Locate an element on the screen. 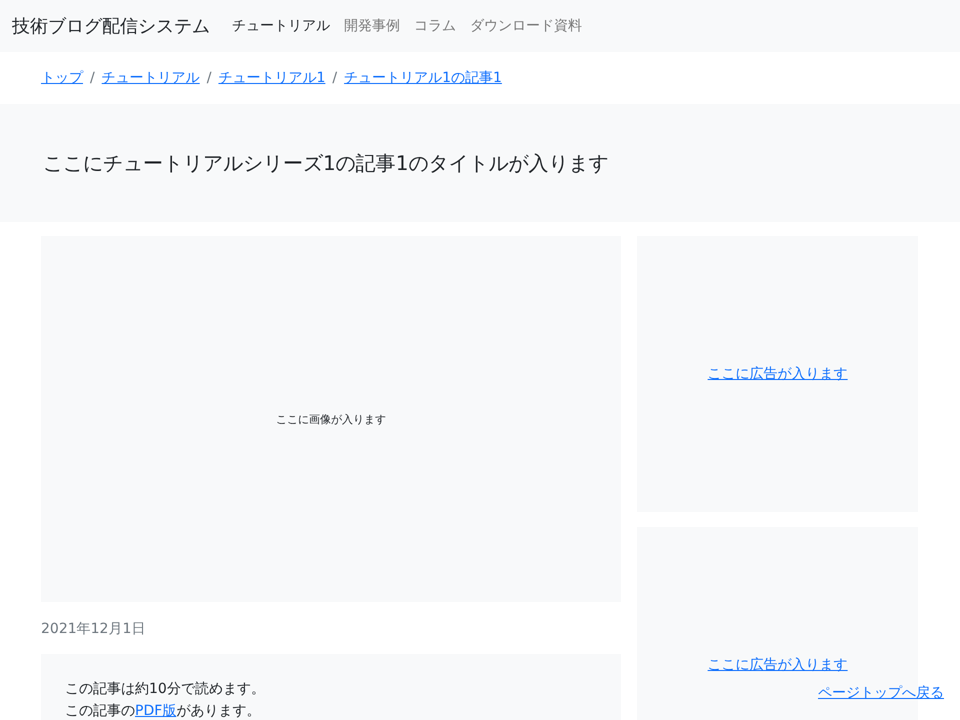 The width and height of the screenshot is (960, 720). post-date: 2021年12月1日 is located at coordinates (93, 629).